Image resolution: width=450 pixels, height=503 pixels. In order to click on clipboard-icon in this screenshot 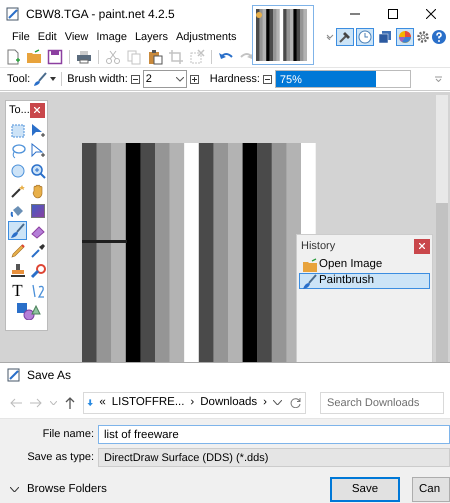, I will do `click(155, 56)`.